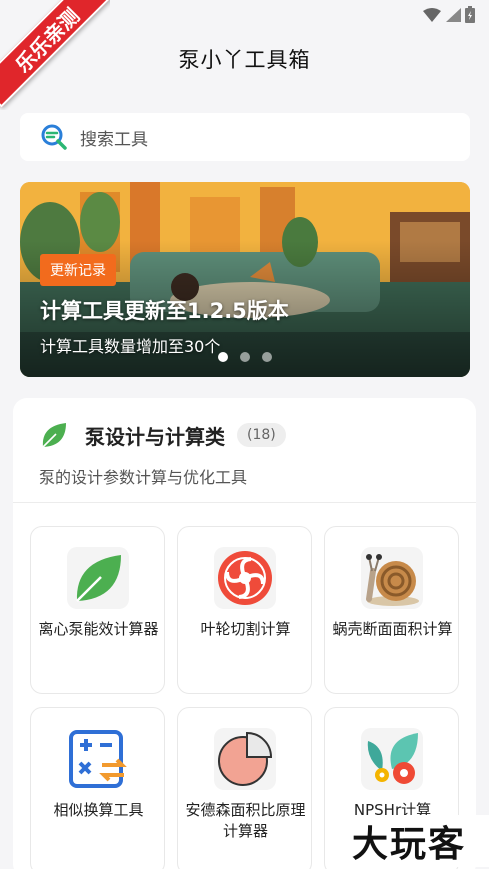 The image size is (489, 869). Describe the element at coordinates (245, 820) in the screenshot. I see `tool-label: 安德森面积比原理计算器` at that location.